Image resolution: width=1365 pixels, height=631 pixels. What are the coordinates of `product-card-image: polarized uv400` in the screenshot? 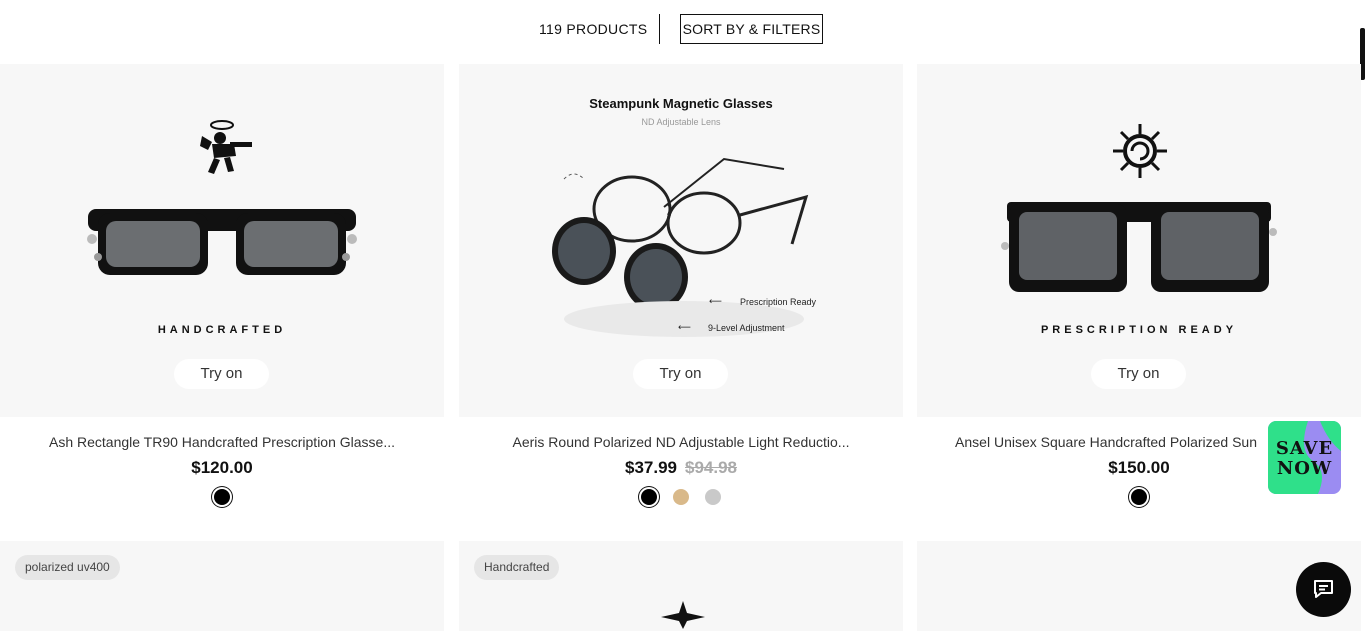 It's located at (222, 586).